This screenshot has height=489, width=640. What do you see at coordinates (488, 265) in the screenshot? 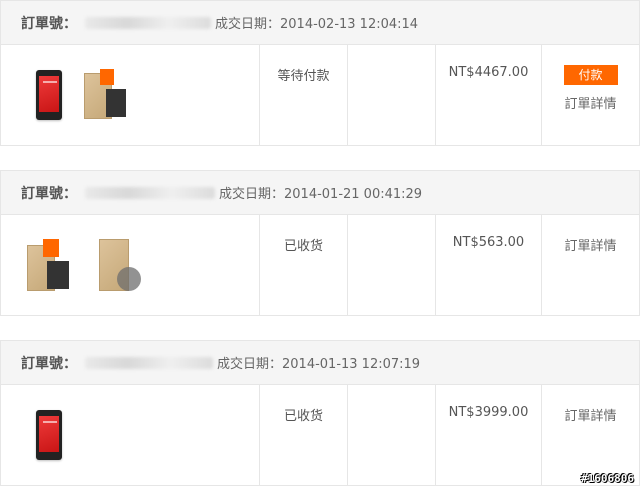
I see `order-price: NT$563.00` at bounding box center [488, 265].